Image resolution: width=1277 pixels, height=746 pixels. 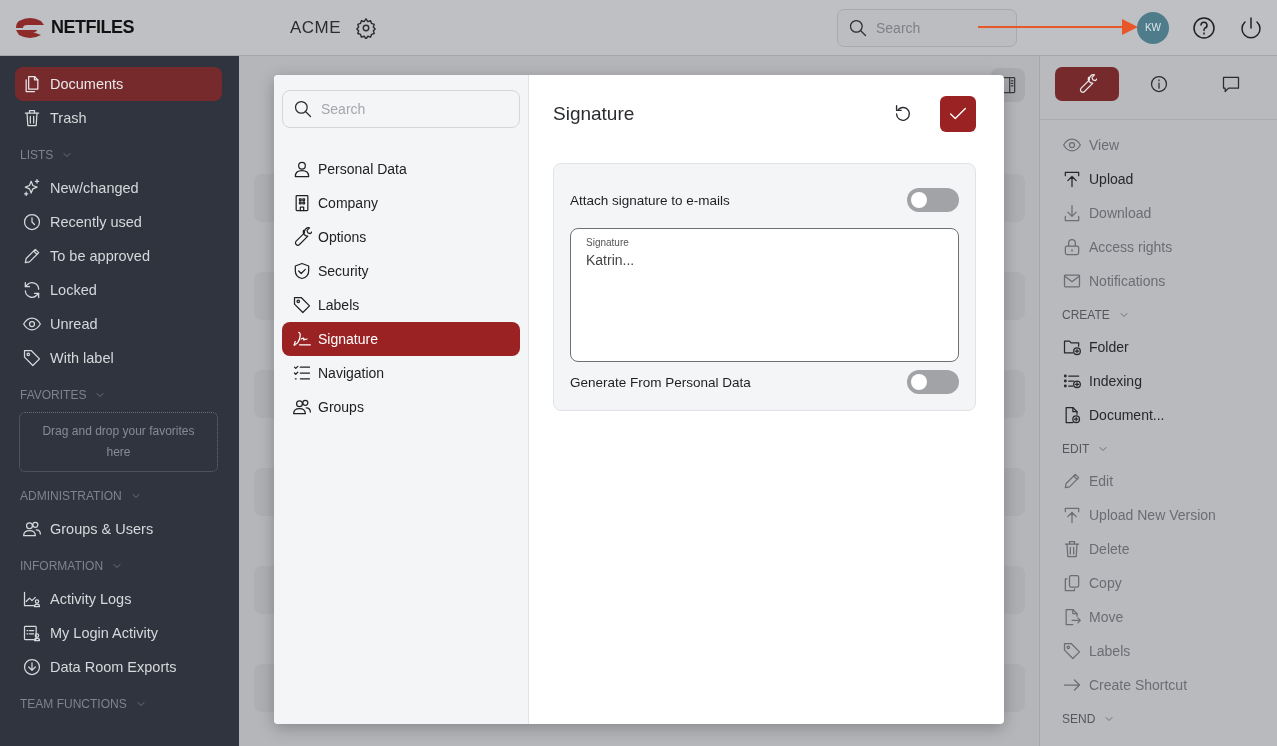 I want to click on download-icon, so click(x=1072, y=213).